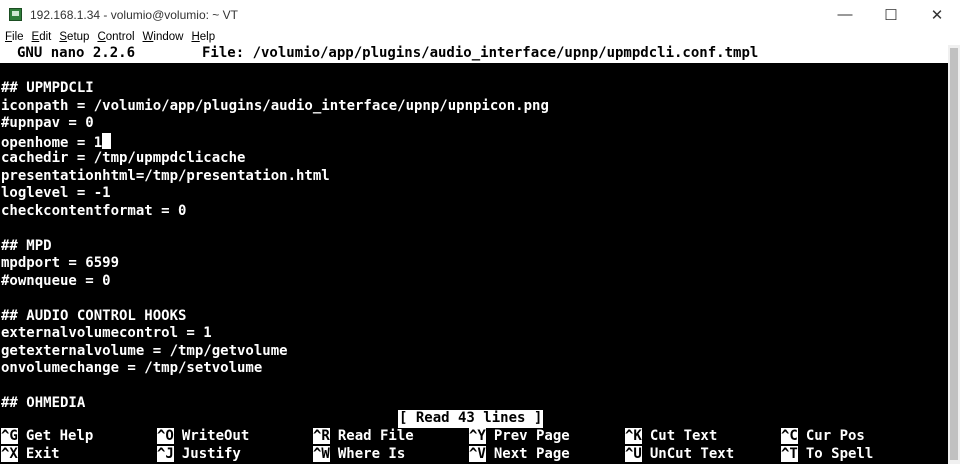 The image size is (960, 464). What do you see at coordinates (827, 454) in the screenshot?
I see `shortcut-to-spell: ^T To Spell` at bounding box center [827, 454].